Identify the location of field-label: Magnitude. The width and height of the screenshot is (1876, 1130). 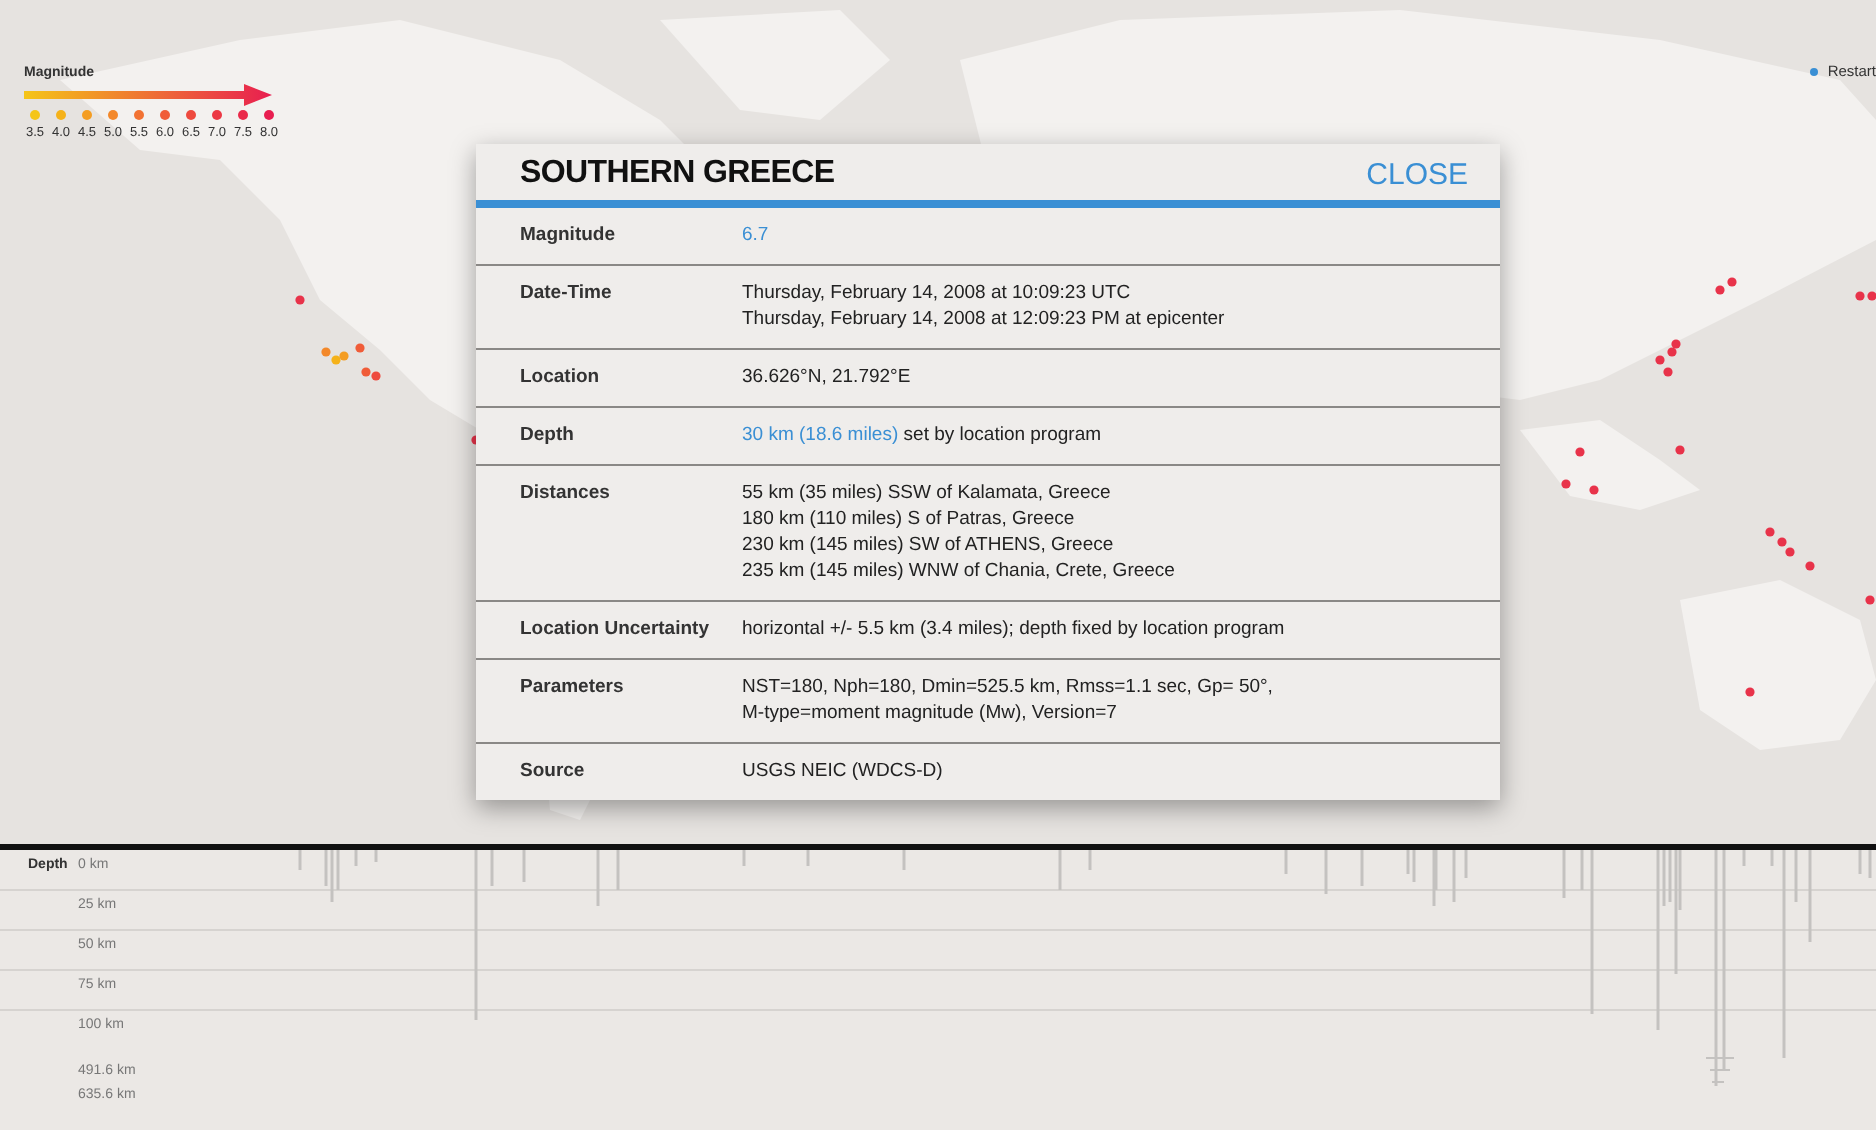
(568, 235).